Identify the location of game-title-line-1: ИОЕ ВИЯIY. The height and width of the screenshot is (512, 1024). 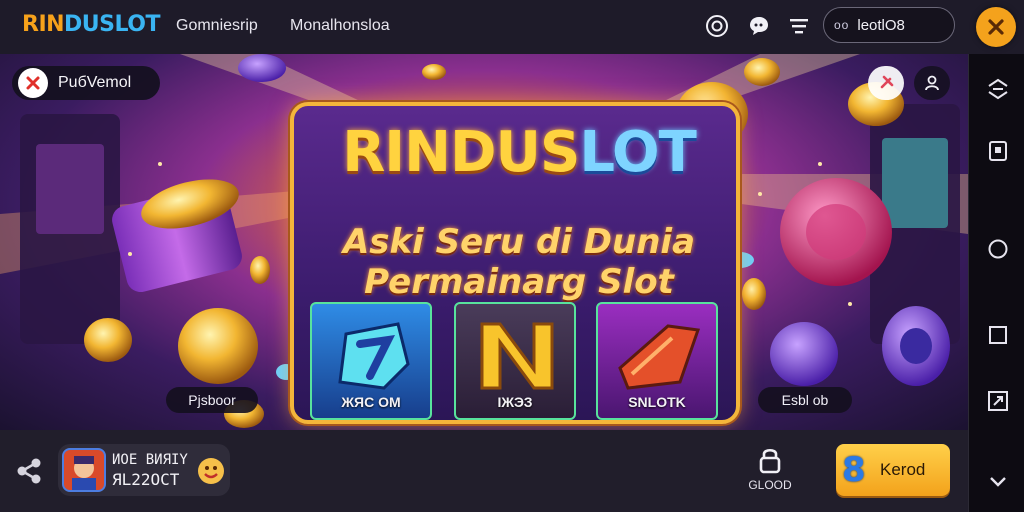
(150, 460).